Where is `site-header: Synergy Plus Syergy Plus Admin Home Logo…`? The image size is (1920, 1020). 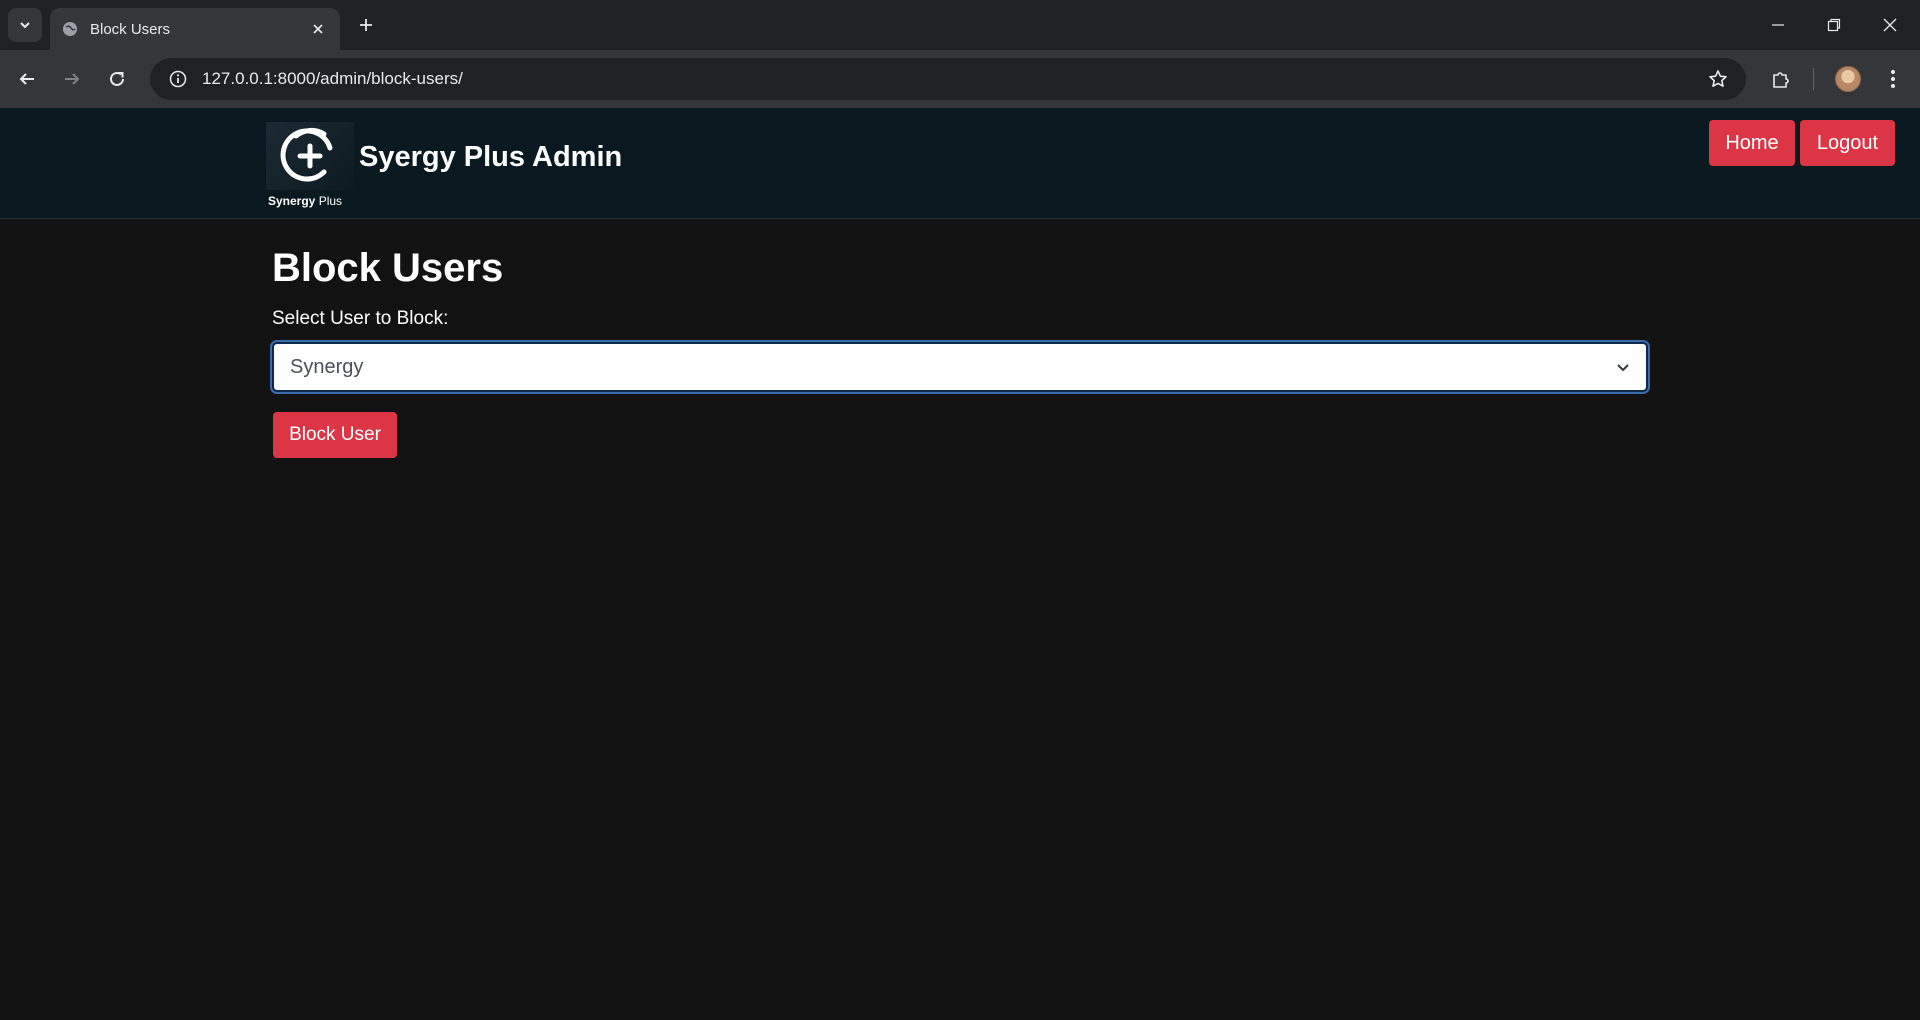 site-header: Synergy Plus Syergy Plus Admin Home Logo… is located at coordinates (960, 163).